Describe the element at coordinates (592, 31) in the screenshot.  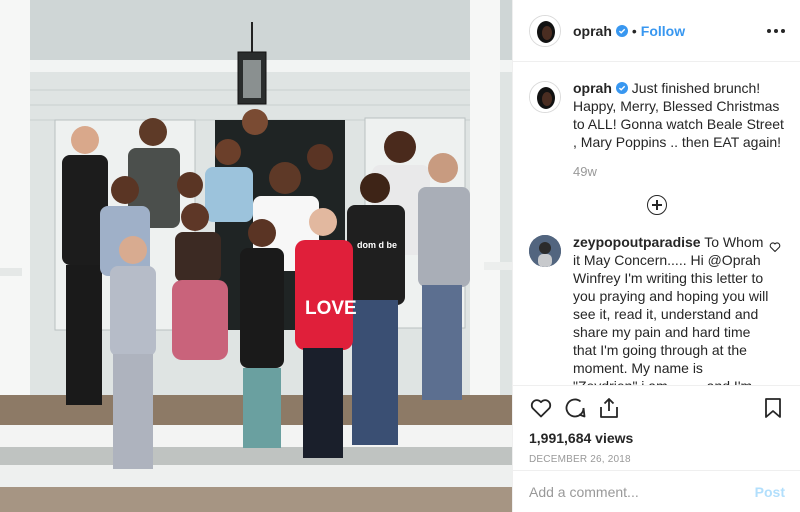
I see `author-username: oprah` at that location.